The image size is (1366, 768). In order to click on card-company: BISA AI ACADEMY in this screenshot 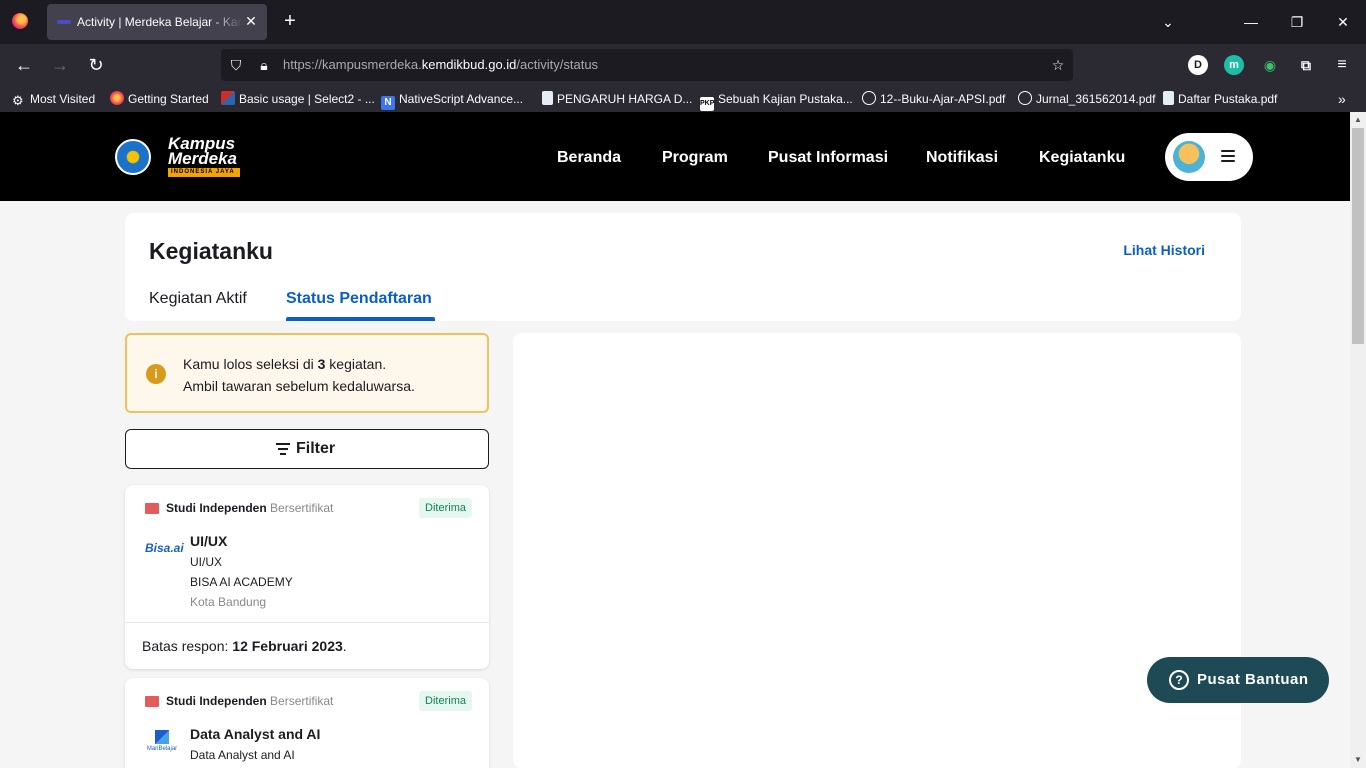, I will do `click(241, 582)`.